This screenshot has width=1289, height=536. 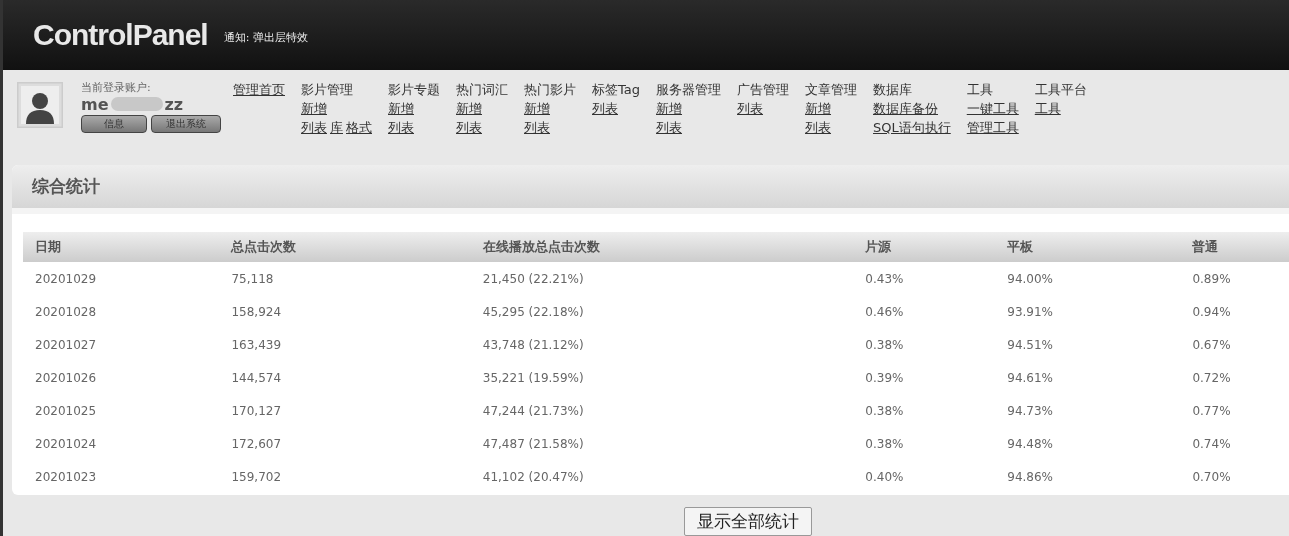 What do you see at coordinates (662, 278) in the screenshot?
I see `table-cell: 21,450 (22.21%)` at bounding box center [662, 278].